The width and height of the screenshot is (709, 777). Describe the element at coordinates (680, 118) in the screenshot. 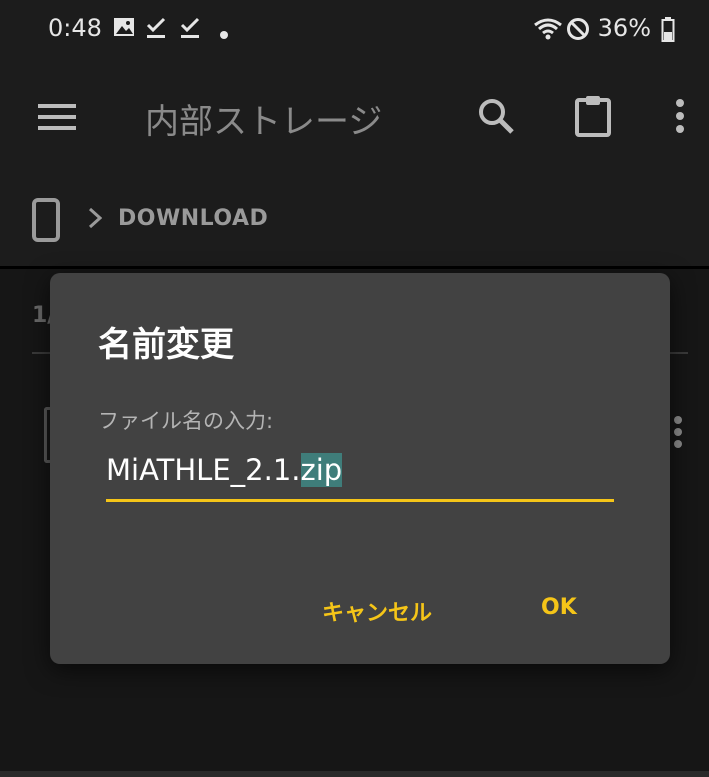

I see `more-vert-icon` at that location.